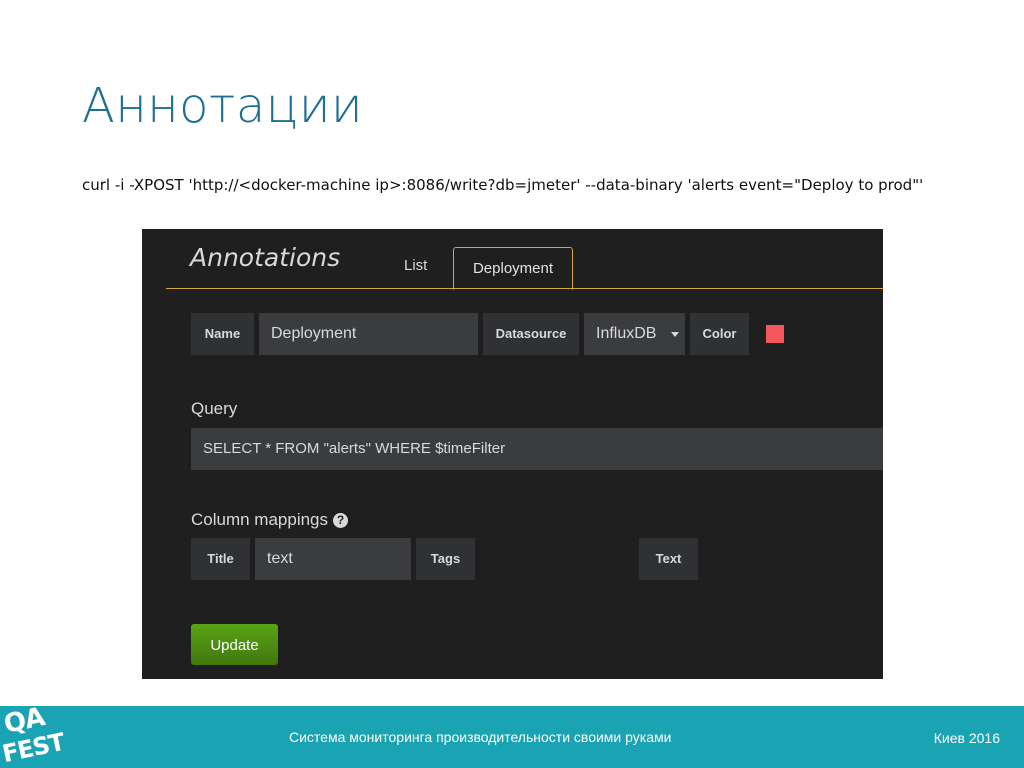 The height and width of the screenshot is (768, 1024). I want to click on title-label: Title, so click(220, 559).